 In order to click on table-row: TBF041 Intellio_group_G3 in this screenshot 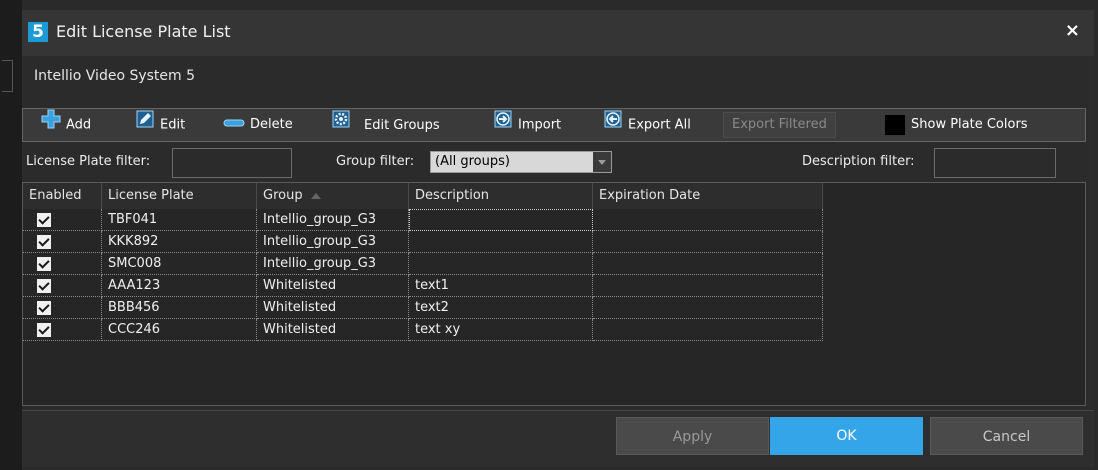, I will do `click(423, 220)`.